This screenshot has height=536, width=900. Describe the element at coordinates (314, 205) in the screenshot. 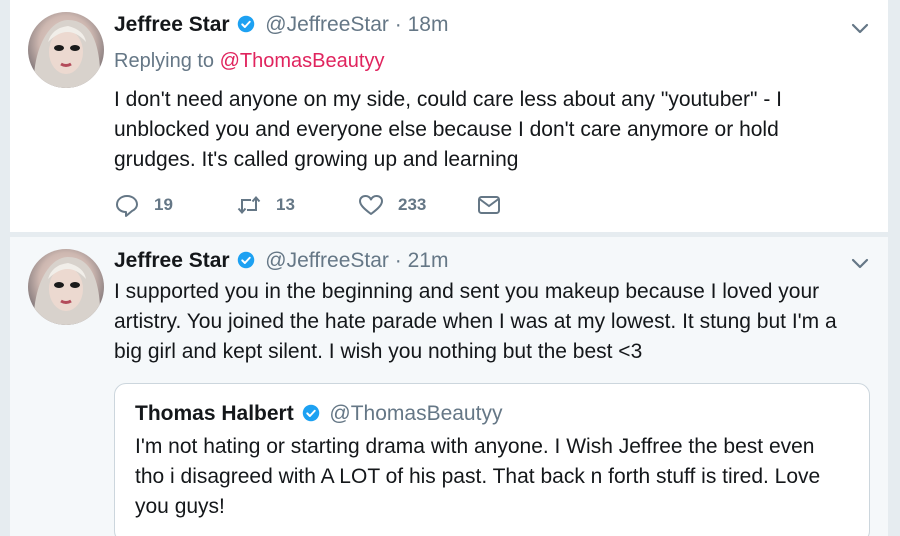

I see `tweet-actions: 19 13 233` at that location.